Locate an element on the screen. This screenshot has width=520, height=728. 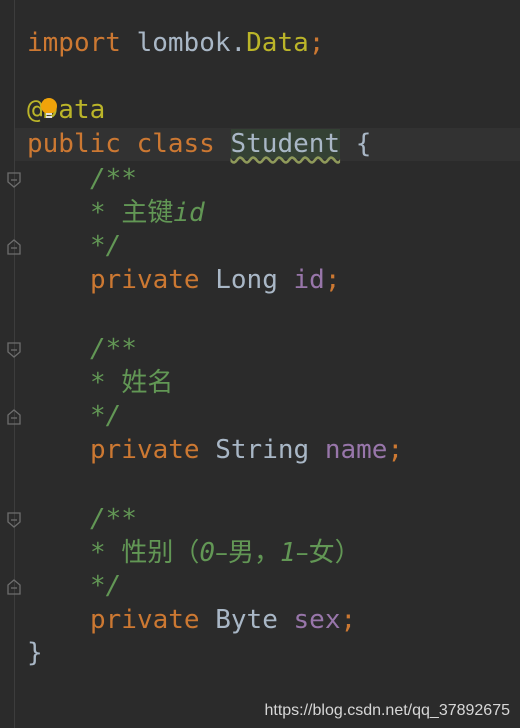
comment-text: –女） is located at coordinates (328, 553).